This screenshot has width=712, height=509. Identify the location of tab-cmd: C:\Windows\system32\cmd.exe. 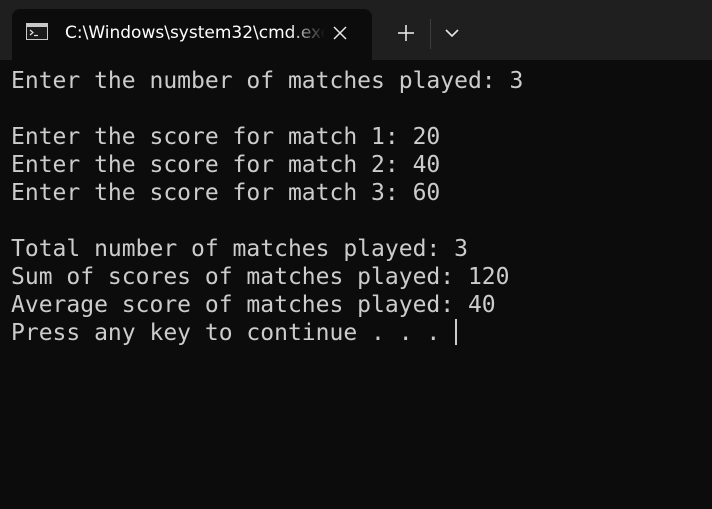
(192, 34).